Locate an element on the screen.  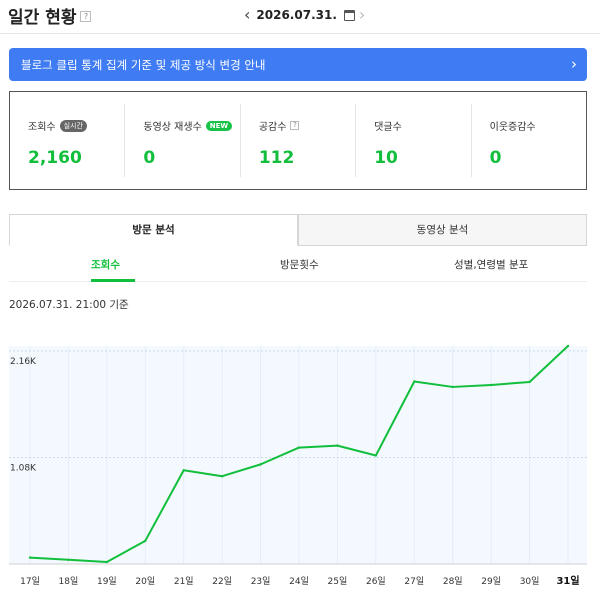
y-tick-label: 1.08K is located at coordinates (23, 468).